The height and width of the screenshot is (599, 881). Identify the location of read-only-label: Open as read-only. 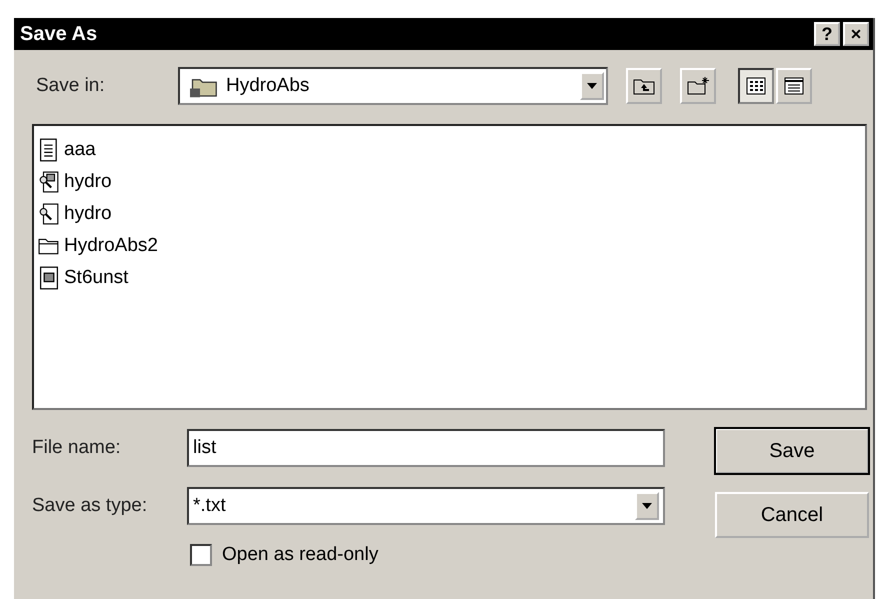
(300, 555).